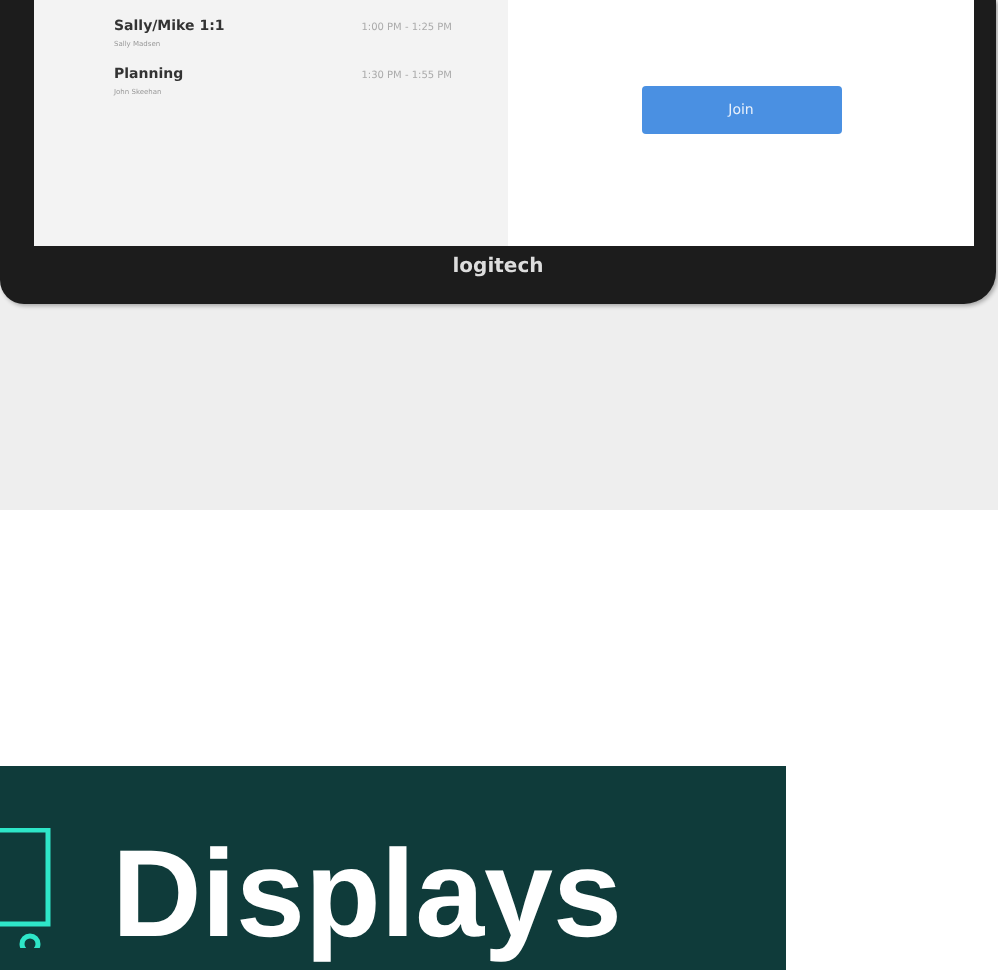 The height and width of the screenshot is (970, 998). I want to click on brand-logo: logitech, so click(498, 267).